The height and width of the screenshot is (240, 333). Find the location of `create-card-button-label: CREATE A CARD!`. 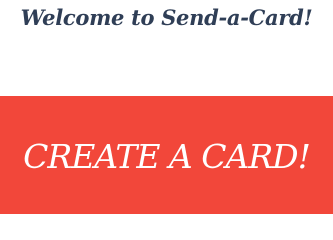

create-card-button-label: CREATE A CARD! is located at coordinates (167, 156).